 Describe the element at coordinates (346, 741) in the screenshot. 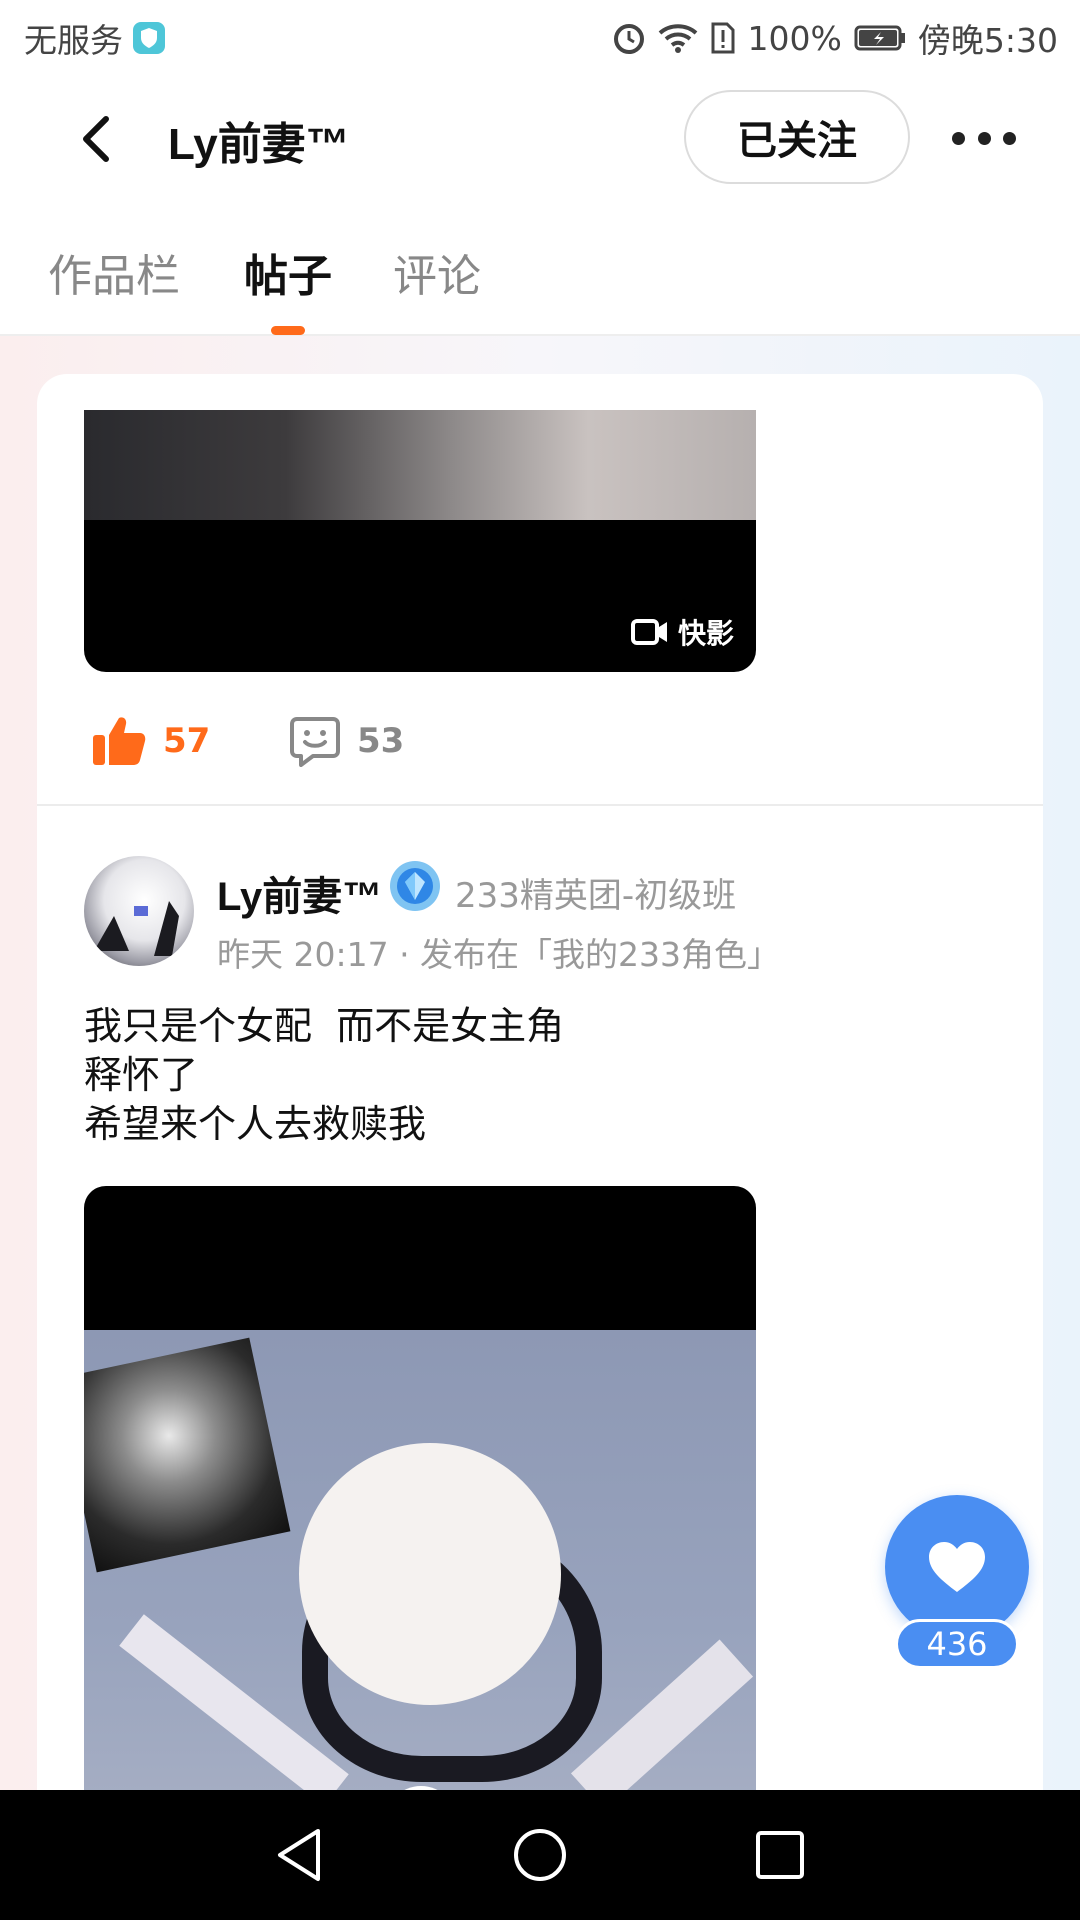

I see `comment-button: 53` at that location.